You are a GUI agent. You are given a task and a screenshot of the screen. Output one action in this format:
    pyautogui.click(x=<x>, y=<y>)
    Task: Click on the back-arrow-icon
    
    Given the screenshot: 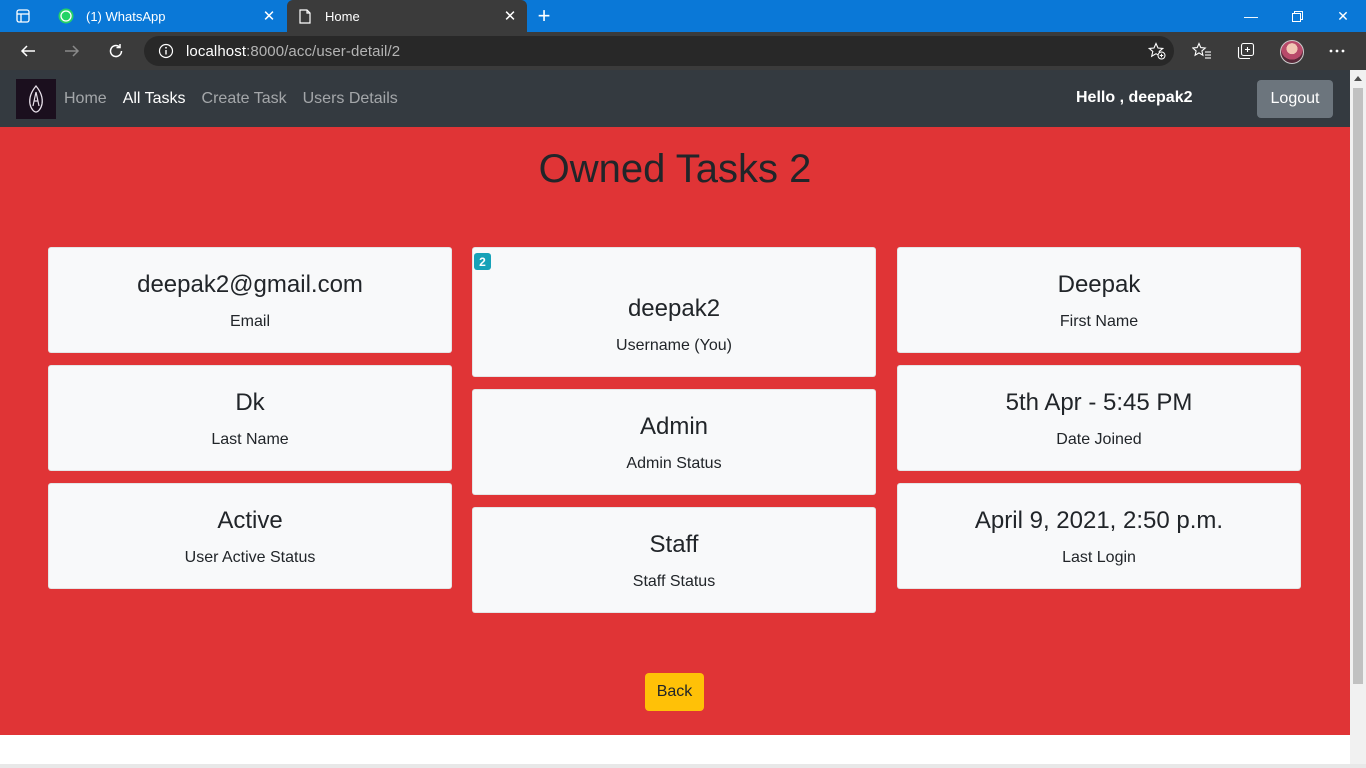 What is the action you would take?
    pyautogui.click(x=28, y=51)
    